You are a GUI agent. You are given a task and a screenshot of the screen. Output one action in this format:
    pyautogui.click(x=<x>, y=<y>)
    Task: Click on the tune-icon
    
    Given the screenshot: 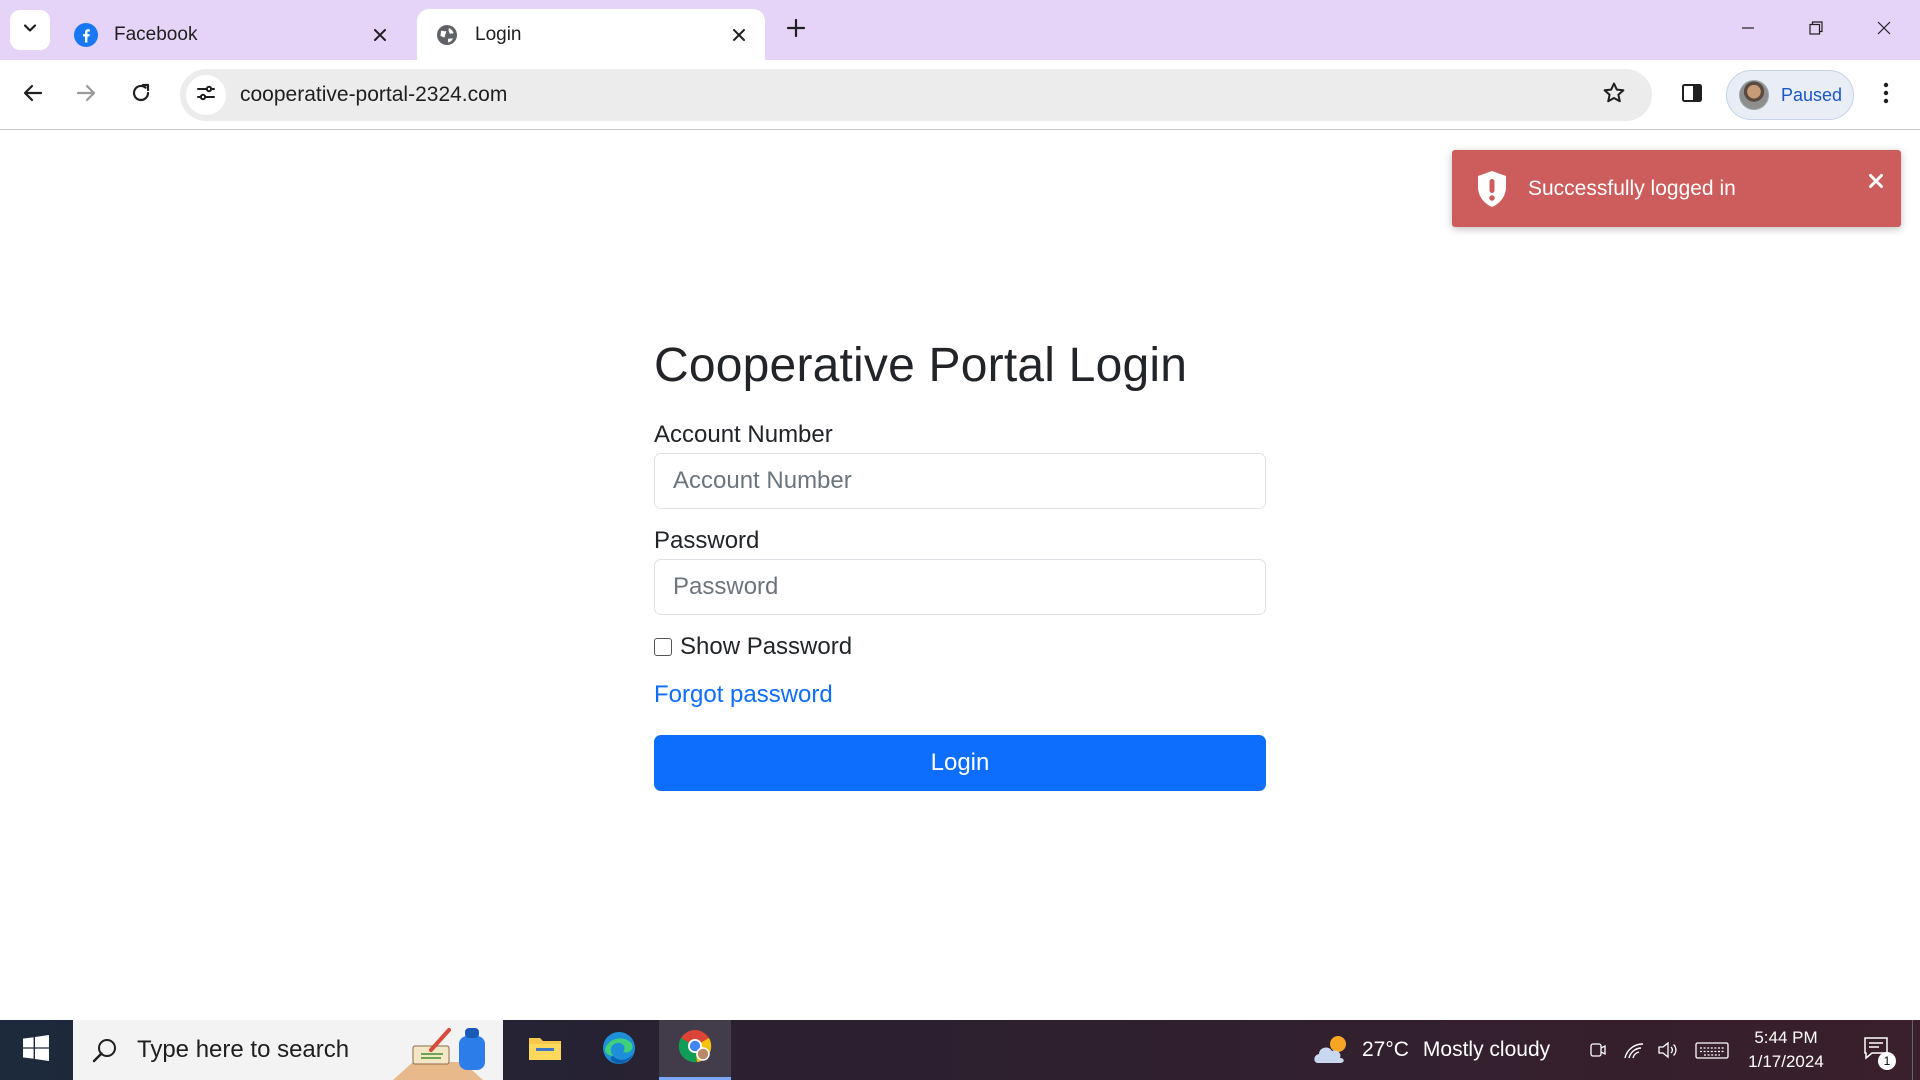 What is the action you would take?
    pyautogui.click(x=206, y=95)
    